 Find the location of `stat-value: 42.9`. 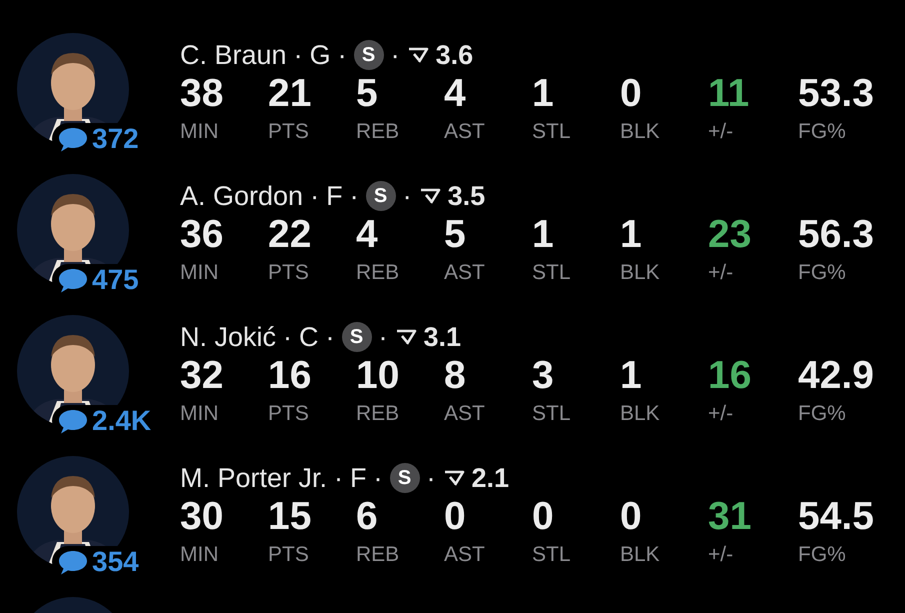

stat-value: 42.9 is located at coordinates (836, 376).